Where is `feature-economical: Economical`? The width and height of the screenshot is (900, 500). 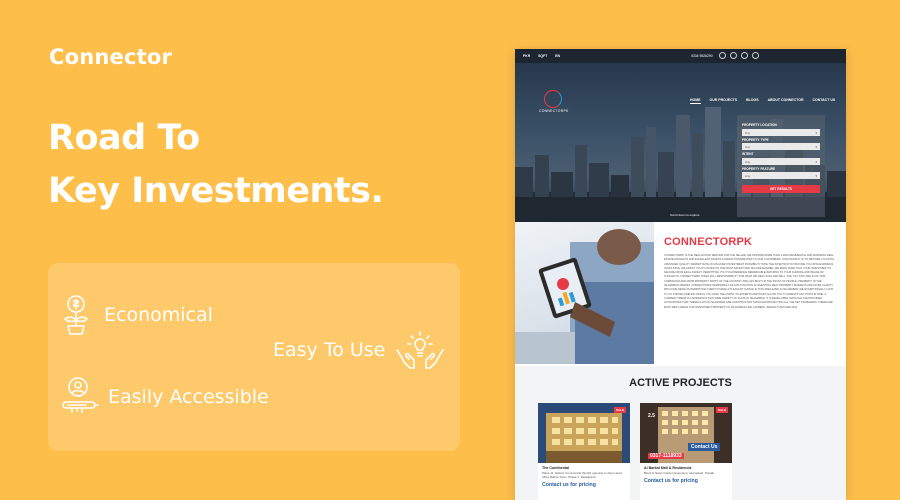
feature-economical: Economical is located at coordinates (136, 315).